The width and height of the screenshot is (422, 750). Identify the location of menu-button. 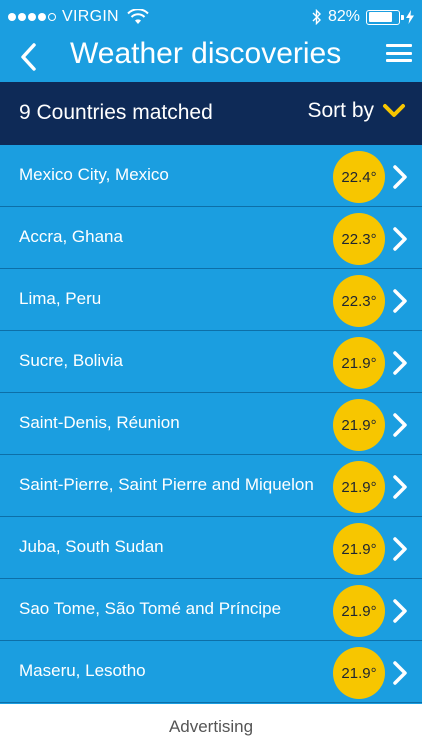
(399, 53).